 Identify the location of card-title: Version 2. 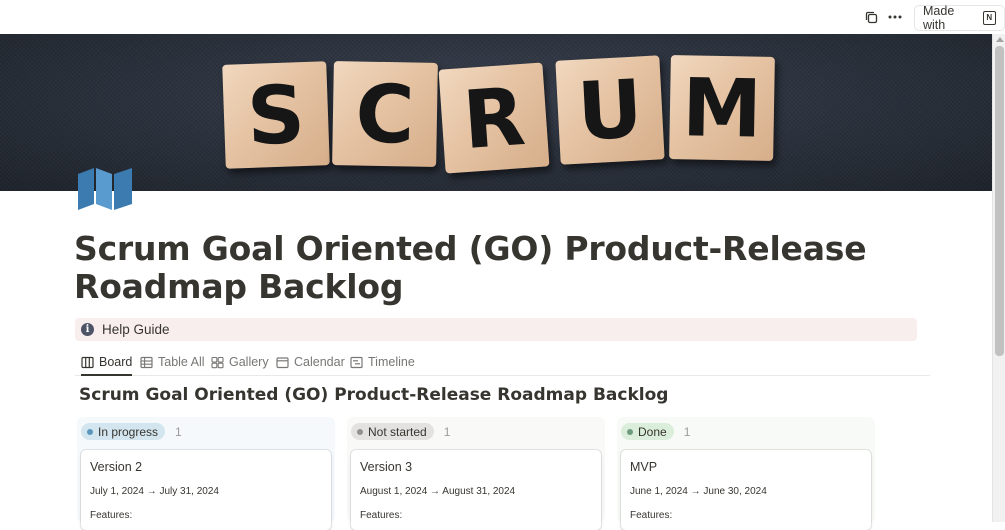
(116, 467).